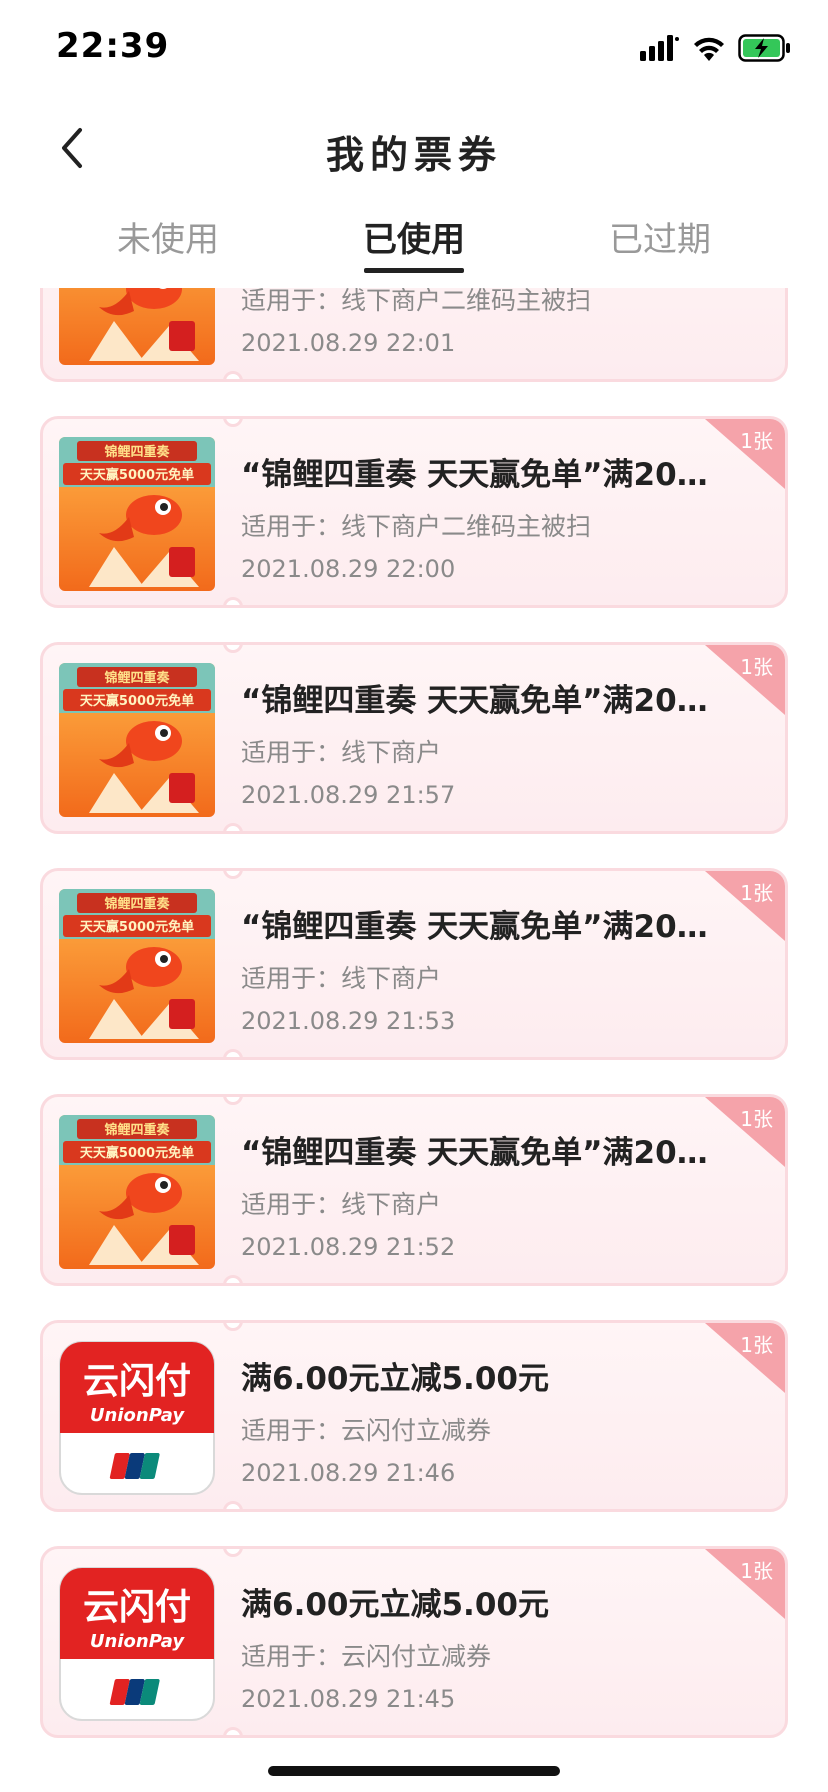  I want to click on home-indicator, so click(414, 1771).